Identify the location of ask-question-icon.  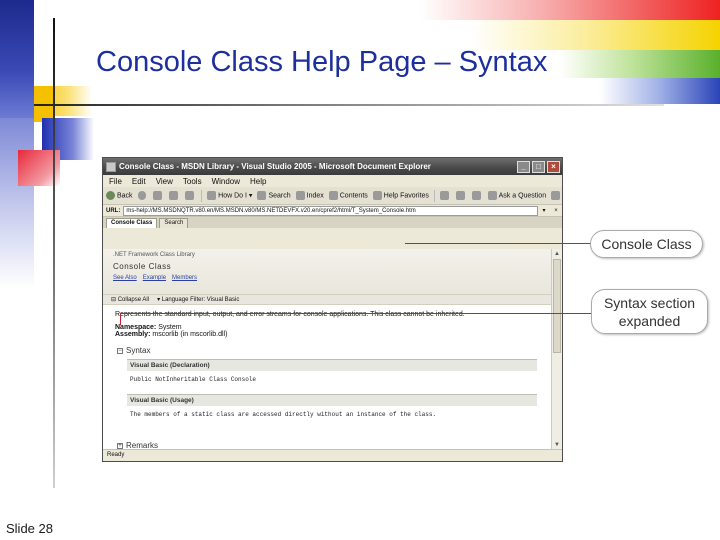
(492, 195).